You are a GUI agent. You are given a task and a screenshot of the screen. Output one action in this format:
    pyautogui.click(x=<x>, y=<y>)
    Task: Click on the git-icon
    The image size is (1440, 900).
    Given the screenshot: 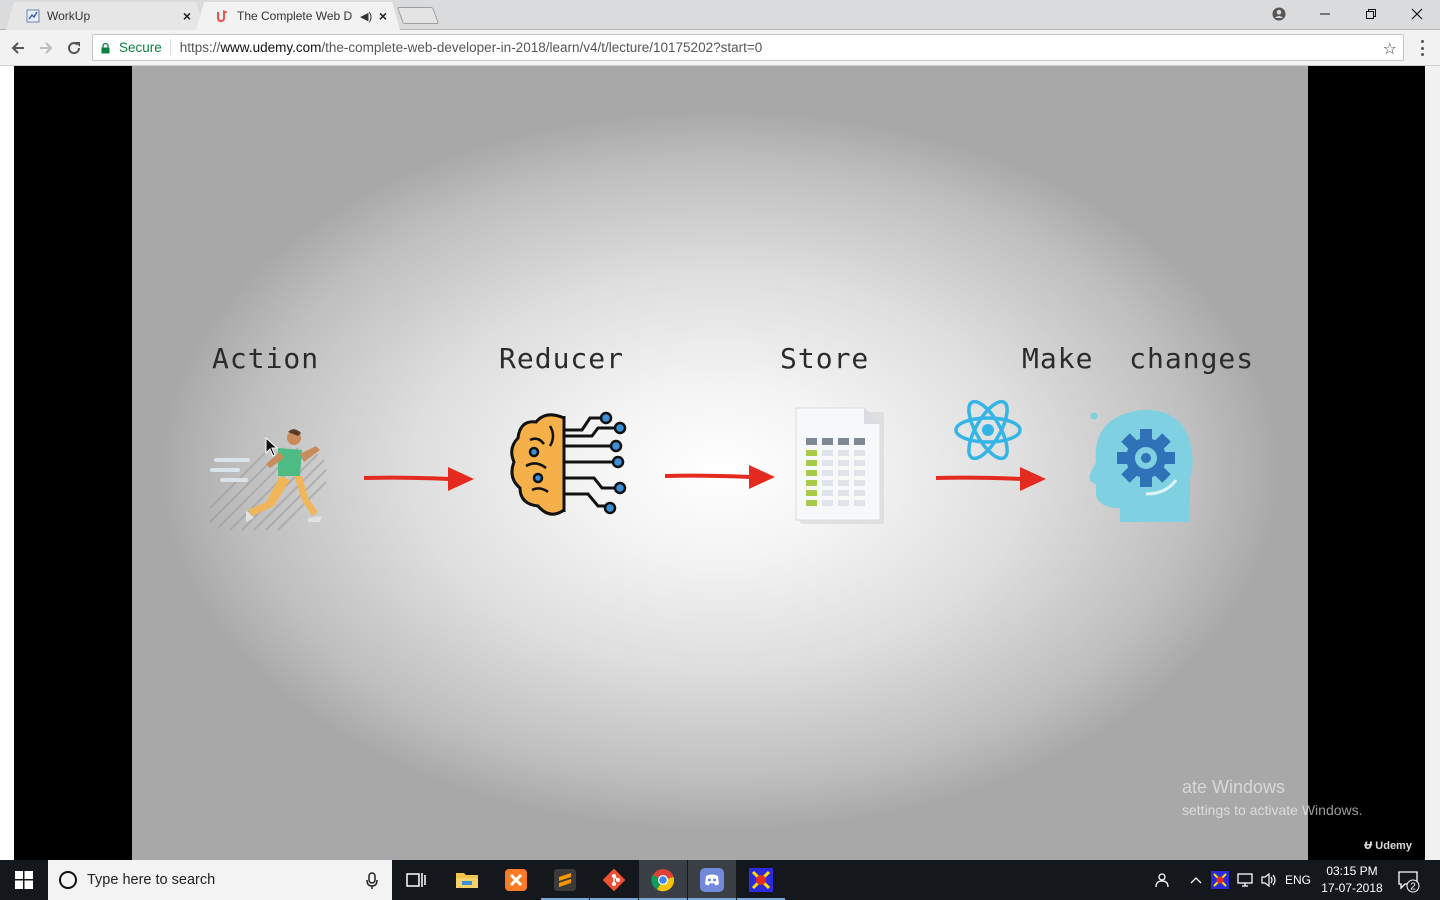 What is the action you would take?
    pyautogui.click(x=614, y=880)
    